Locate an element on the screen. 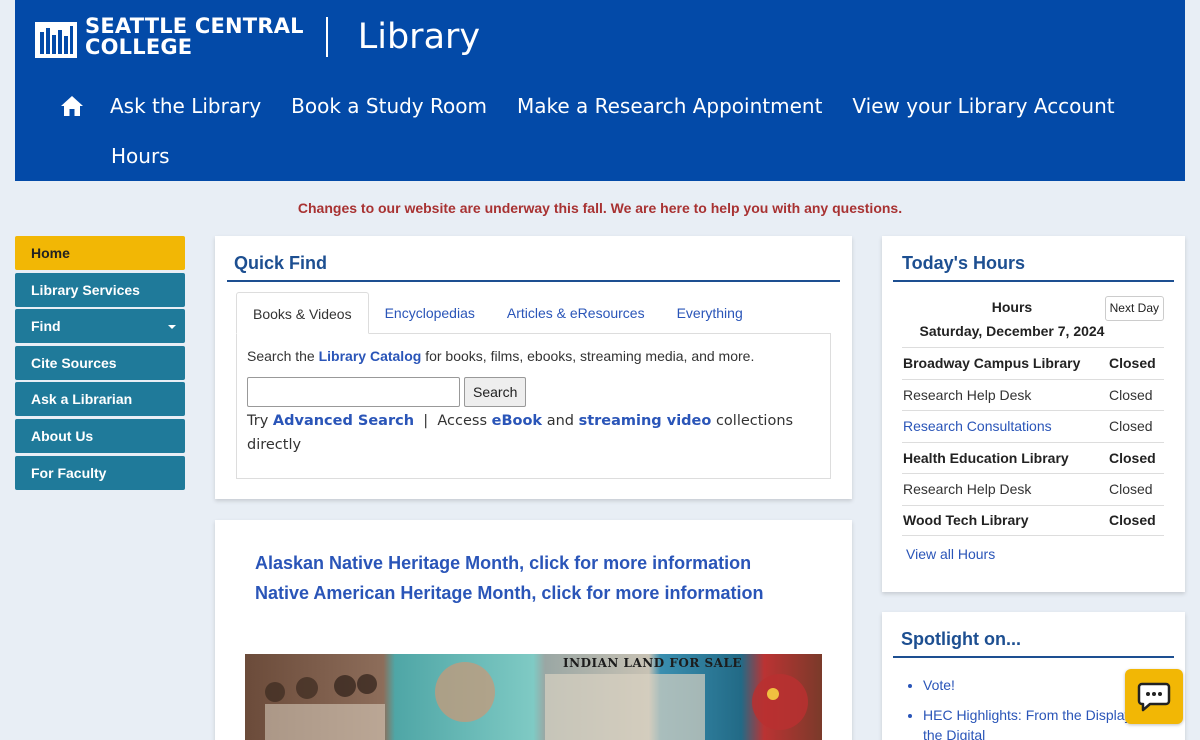 Image resolution: width=1200 pixels, height=740 pixels. sidebar-item-cite-sources: Cite Sources is located at coordinates (100, 362).